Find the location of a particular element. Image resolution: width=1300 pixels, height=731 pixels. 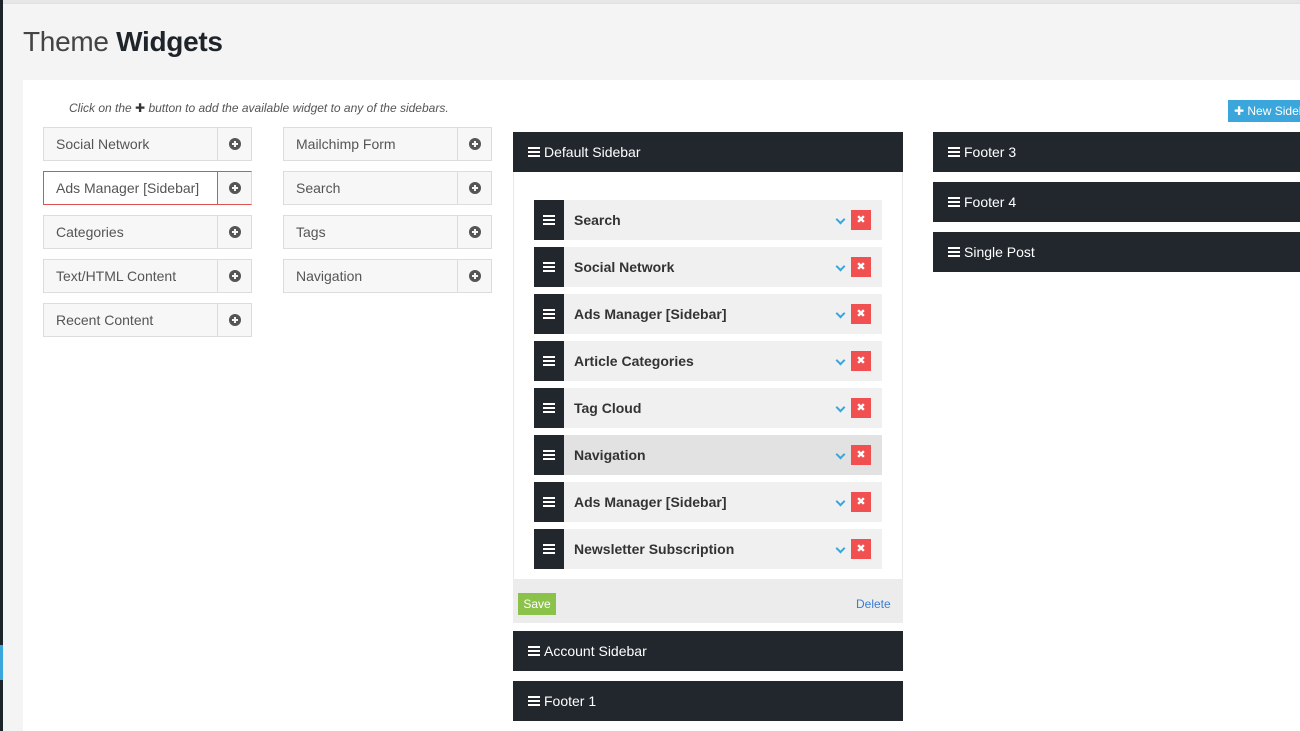

sidebar-widget-row: Newsletter Subscription ✖ is located at coordinates (708, 549).